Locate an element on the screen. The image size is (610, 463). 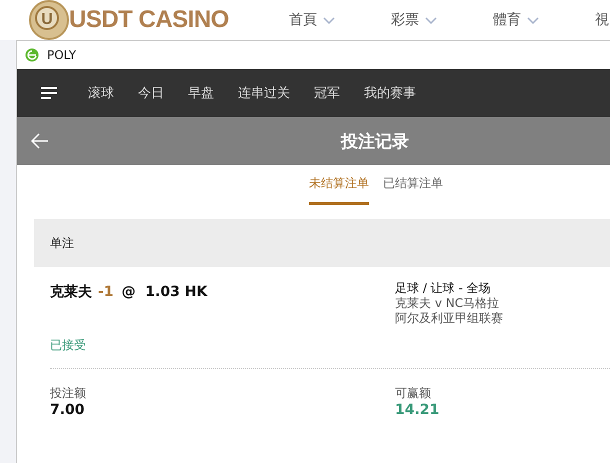
menu-icon is located at coordinates (49, 93).